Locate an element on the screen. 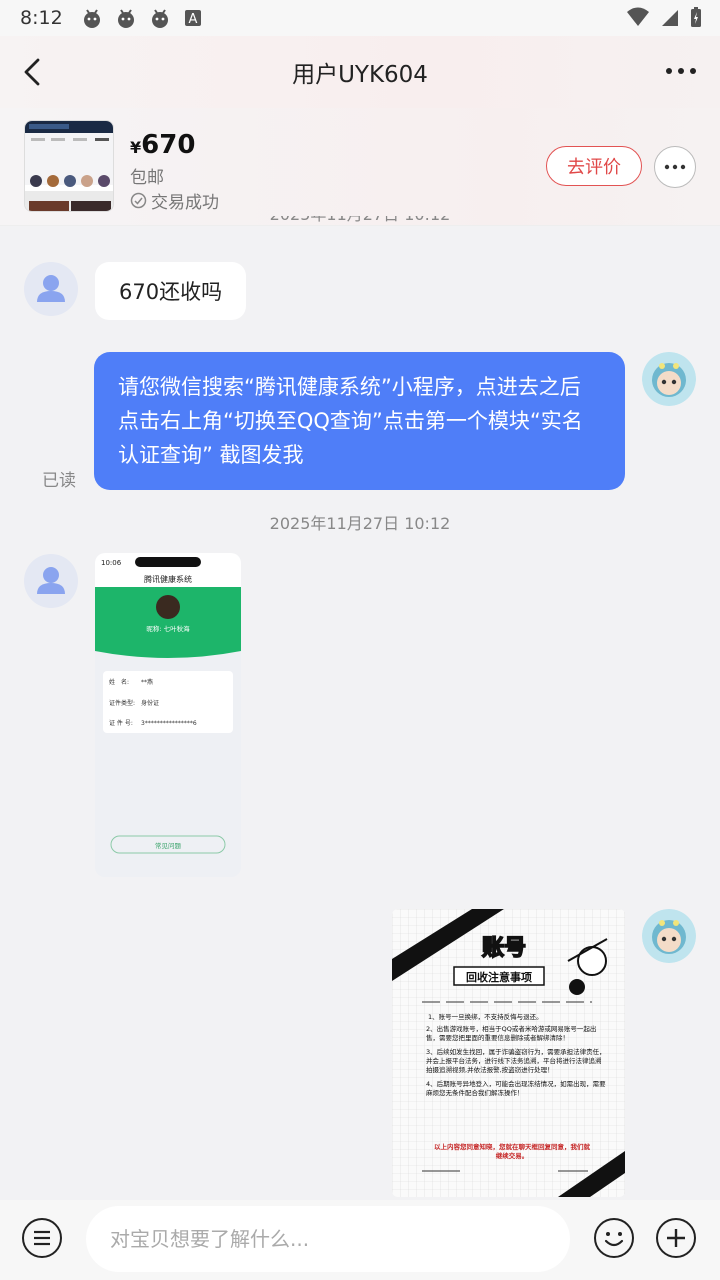 The width and height of the screenshot is (720, 1280). shot-nickname: 昵称: 七叶秋海 is located at coordinates (168, 628).